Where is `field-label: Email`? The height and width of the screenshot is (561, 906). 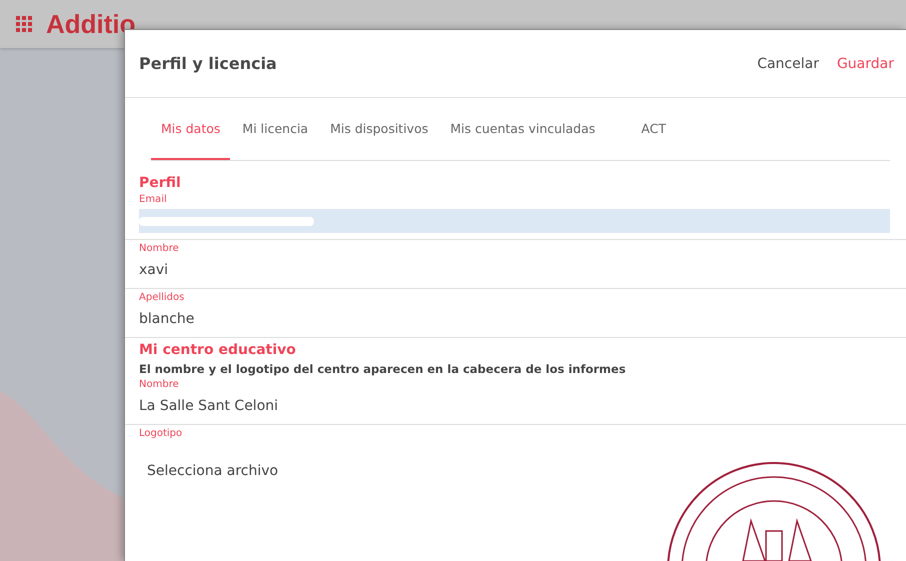
field-label: Email is located at coordinates (153, 199).